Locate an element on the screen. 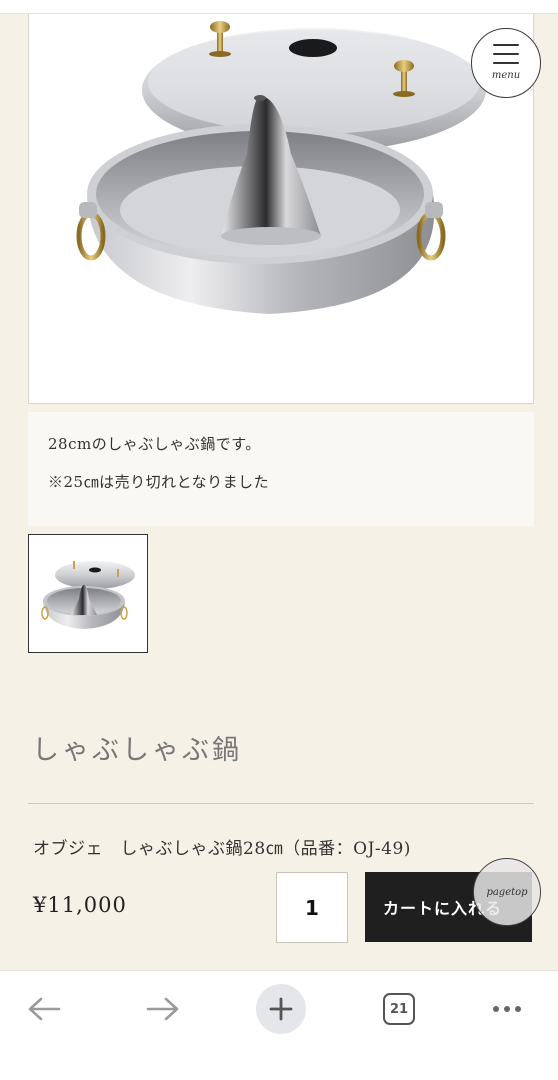  back-button is located at coordinates (44, 1009).